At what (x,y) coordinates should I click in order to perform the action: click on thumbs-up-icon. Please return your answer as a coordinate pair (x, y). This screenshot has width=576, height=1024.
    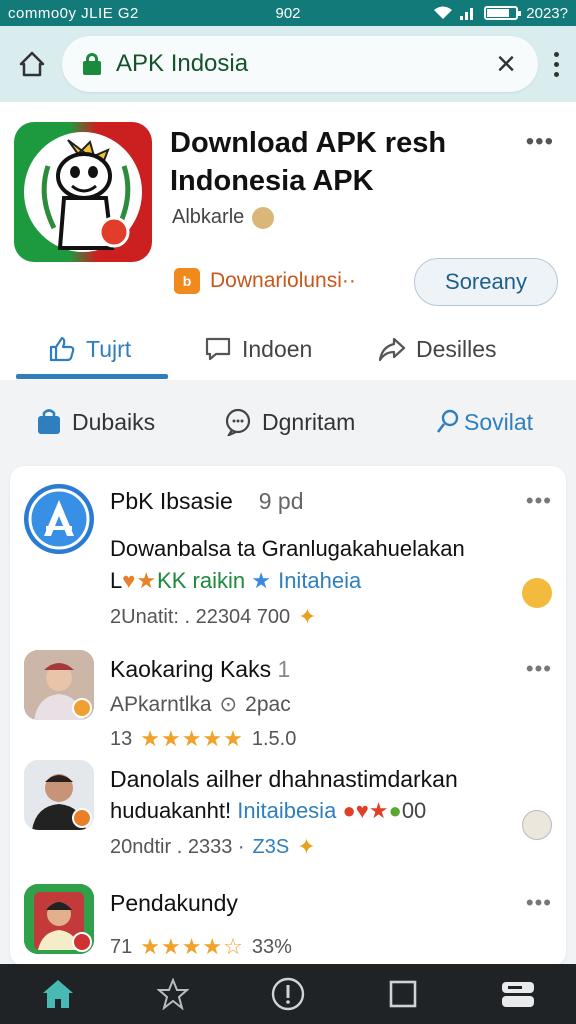
    Looking at the image, I should click on (62, 349).